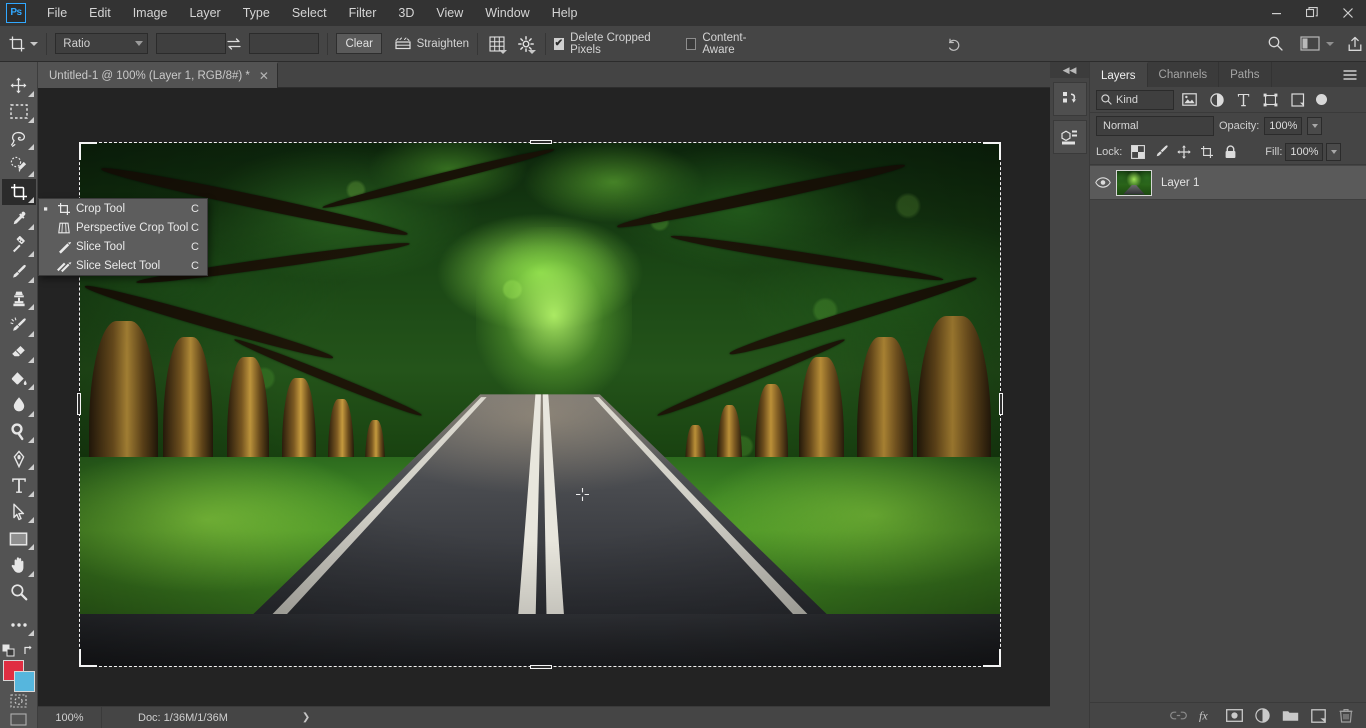  What do you see at coordinates (18, 192) in the screenshot?
I see `tool-crop` at bounding box center [18, 192].